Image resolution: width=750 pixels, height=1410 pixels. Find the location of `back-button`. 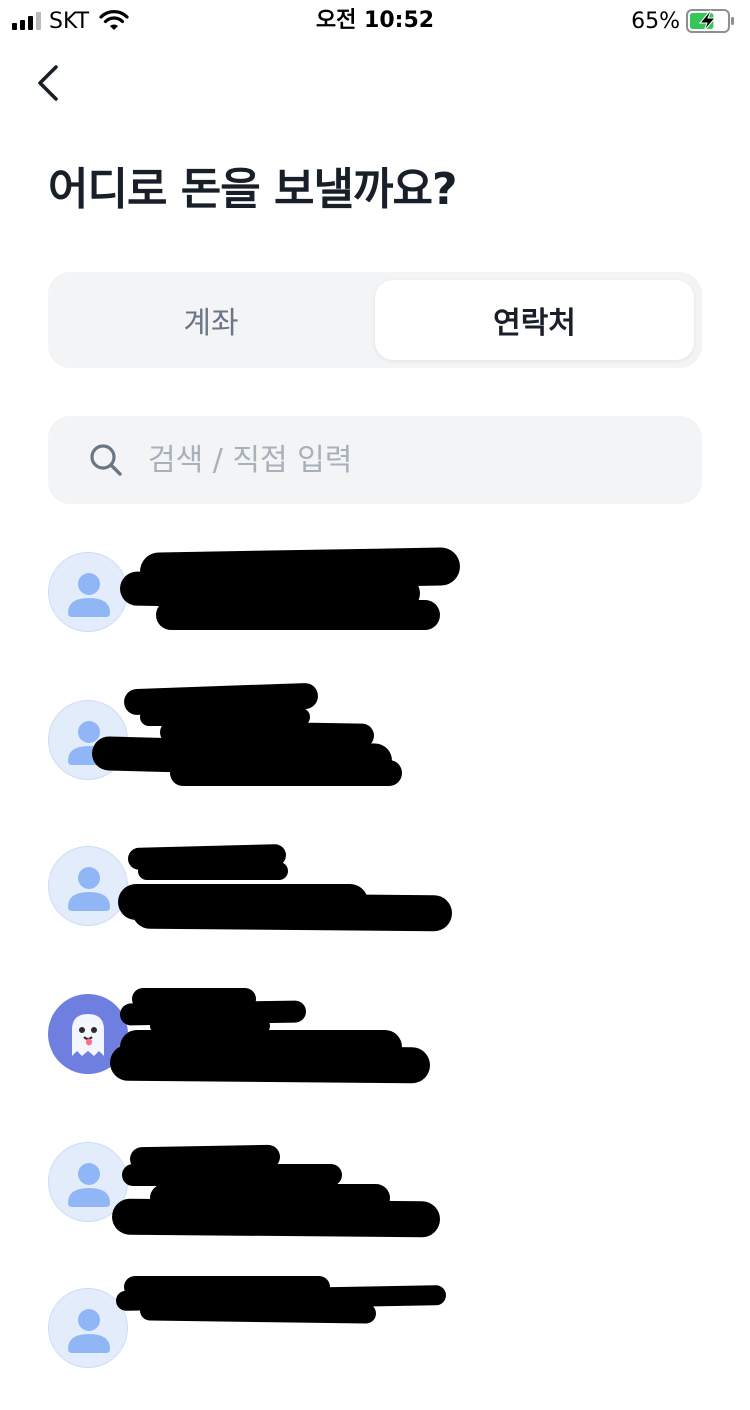

back-button is located at coordinates (48, 83).